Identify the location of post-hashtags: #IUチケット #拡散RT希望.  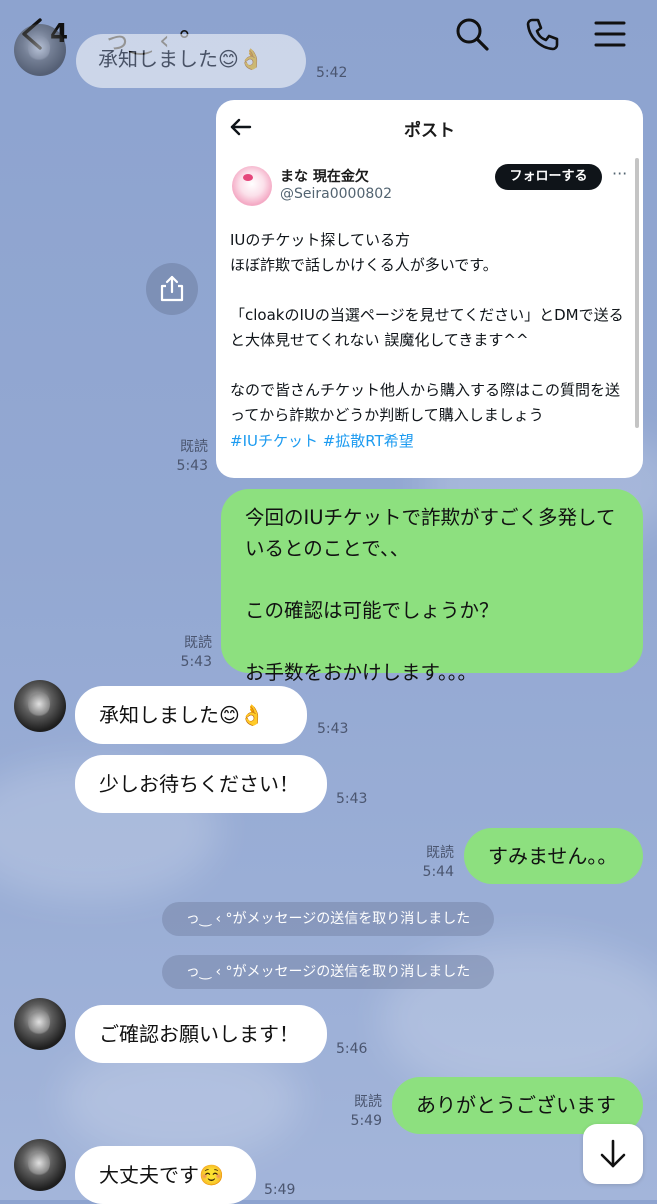
(322, 440).